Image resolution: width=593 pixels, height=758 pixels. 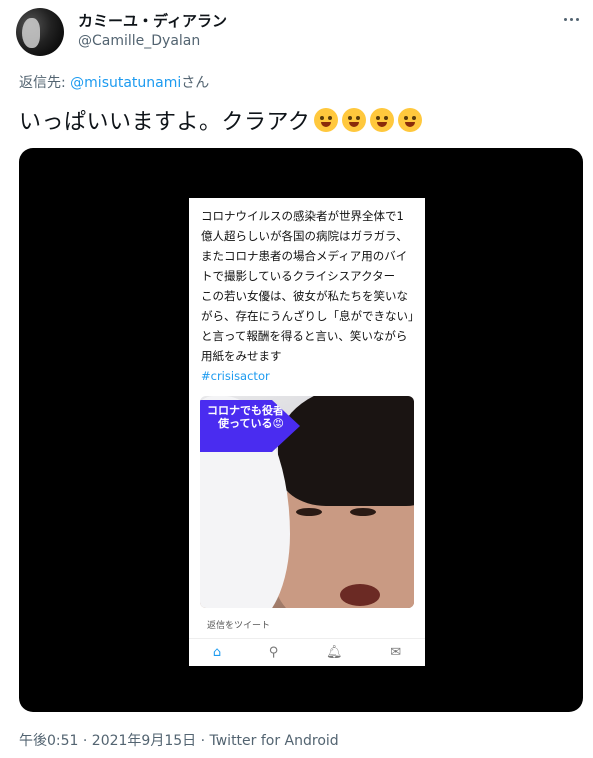 What do you see at coordinates (382, 120) in the screenshot?
I see `rolling-on-floor-laughing-icon` at bounding box center [382, 120].